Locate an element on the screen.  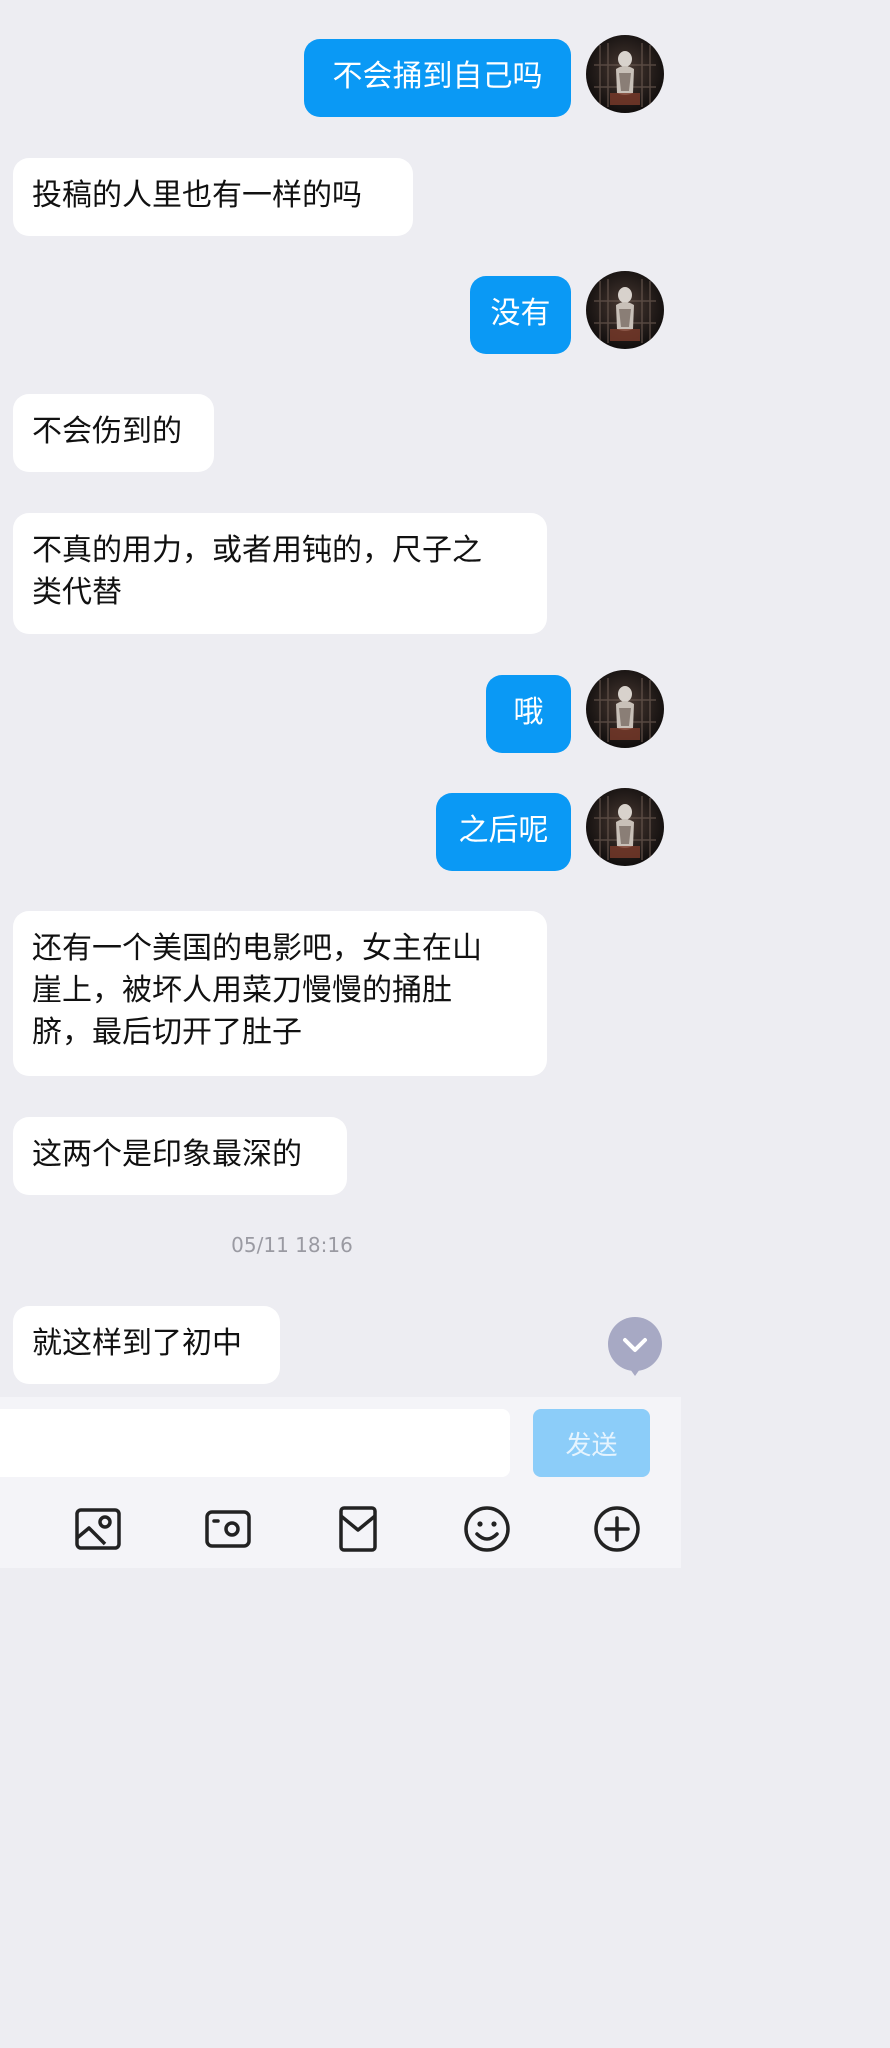
emoji-button is located at coordinates (487, 1529).